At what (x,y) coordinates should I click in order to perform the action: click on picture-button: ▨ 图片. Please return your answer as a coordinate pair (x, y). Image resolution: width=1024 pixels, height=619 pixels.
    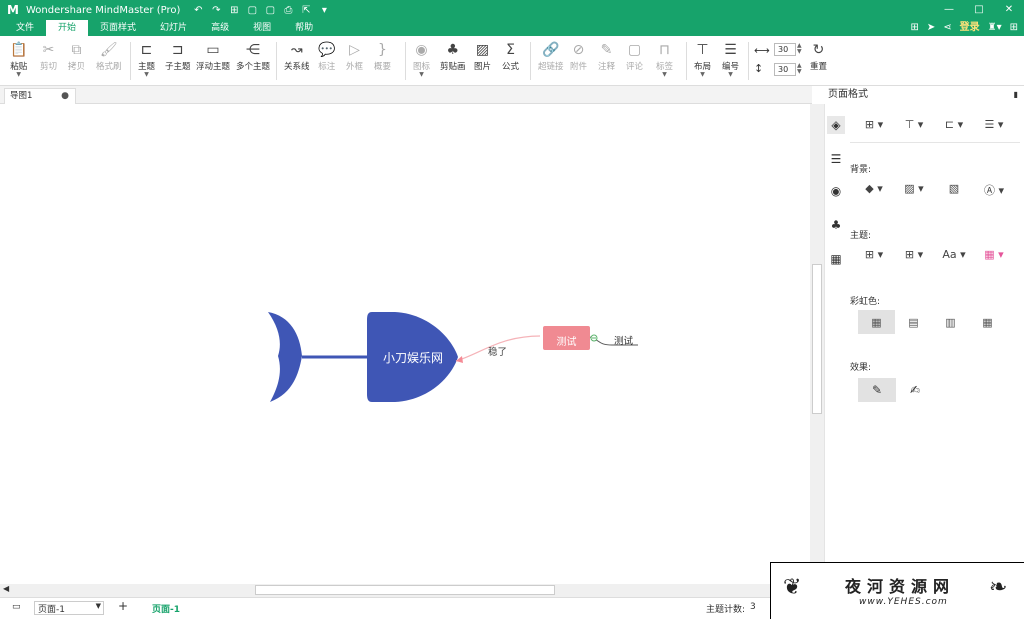
    Looking at the image, I should click on (482, 61).